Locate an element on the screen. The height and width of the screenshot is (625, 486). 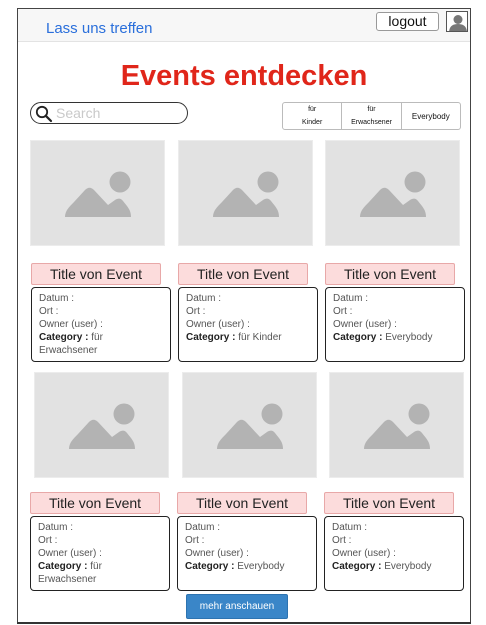
filter-everybody-button: Everybody is located at coordinates (431, 116).